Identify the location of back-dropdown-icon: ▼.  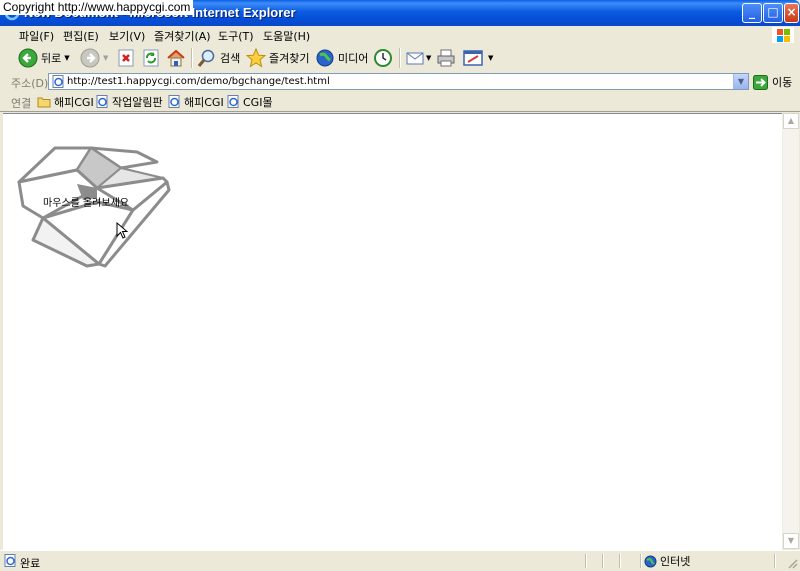
(66, 58).